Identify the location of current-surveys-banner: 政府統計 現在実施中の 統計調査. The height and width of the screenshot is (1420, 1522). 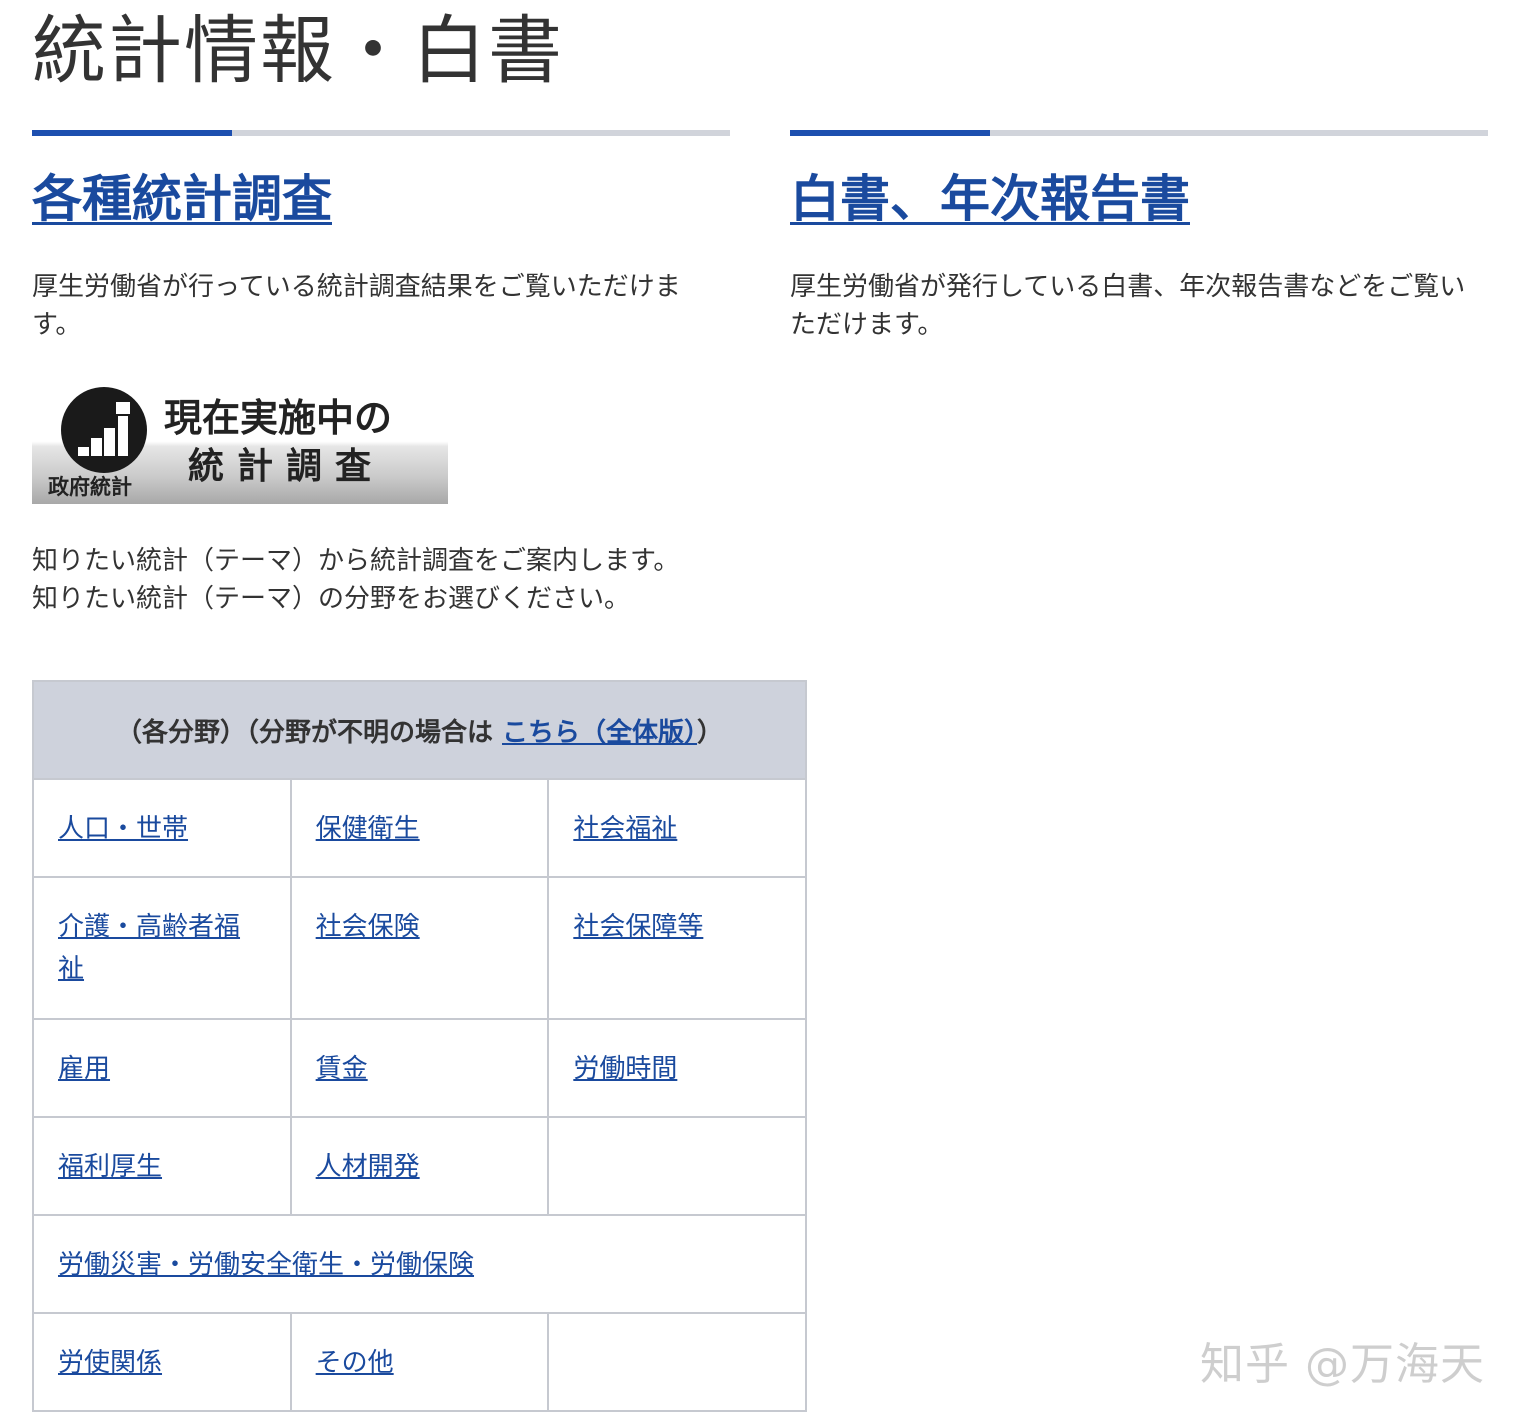
(240, 444).